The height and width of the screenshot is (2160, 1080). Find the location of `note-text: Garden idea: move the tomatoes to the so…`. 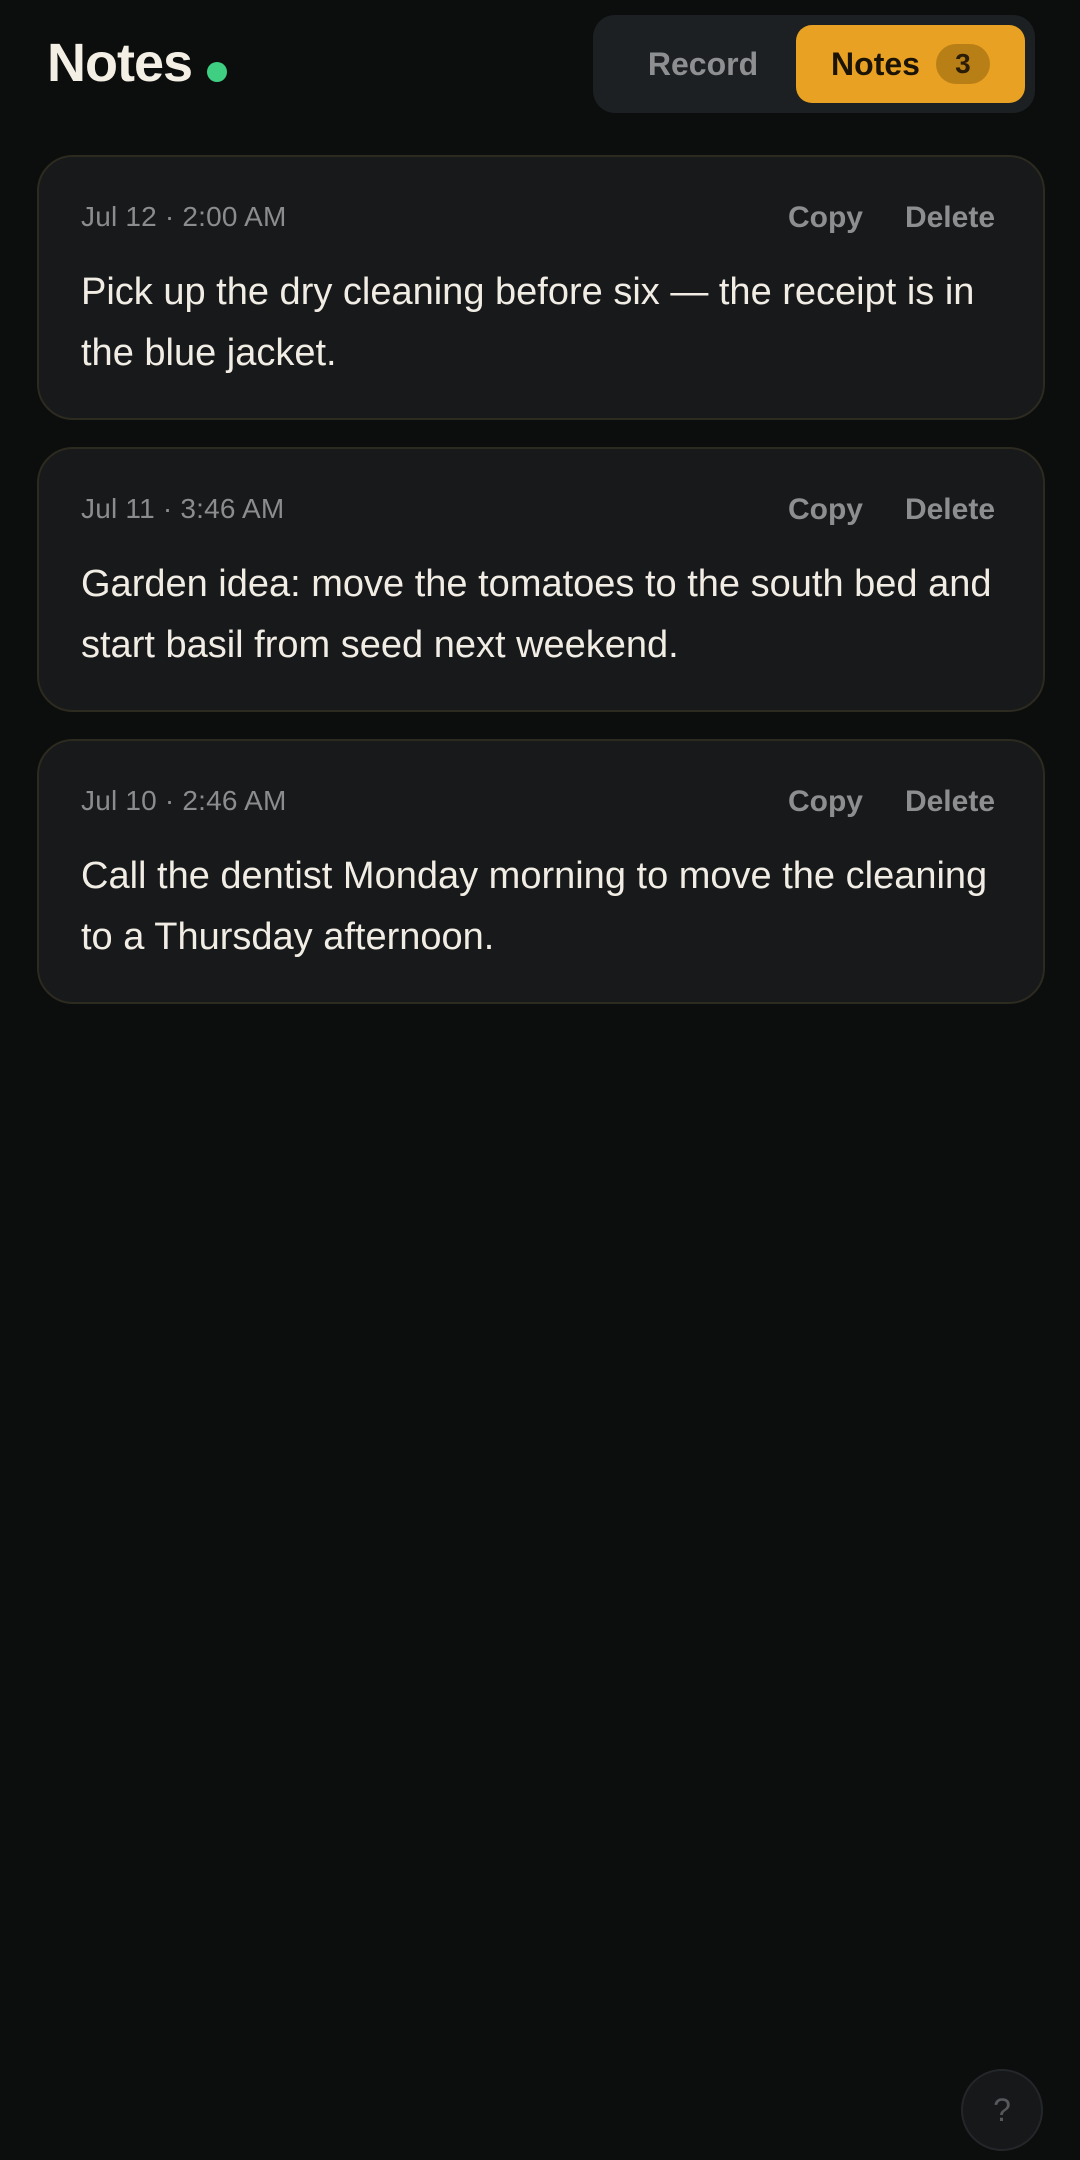

note-text: Garden idea: move the tomatoes to the so… is located at coordinates (536, 614).